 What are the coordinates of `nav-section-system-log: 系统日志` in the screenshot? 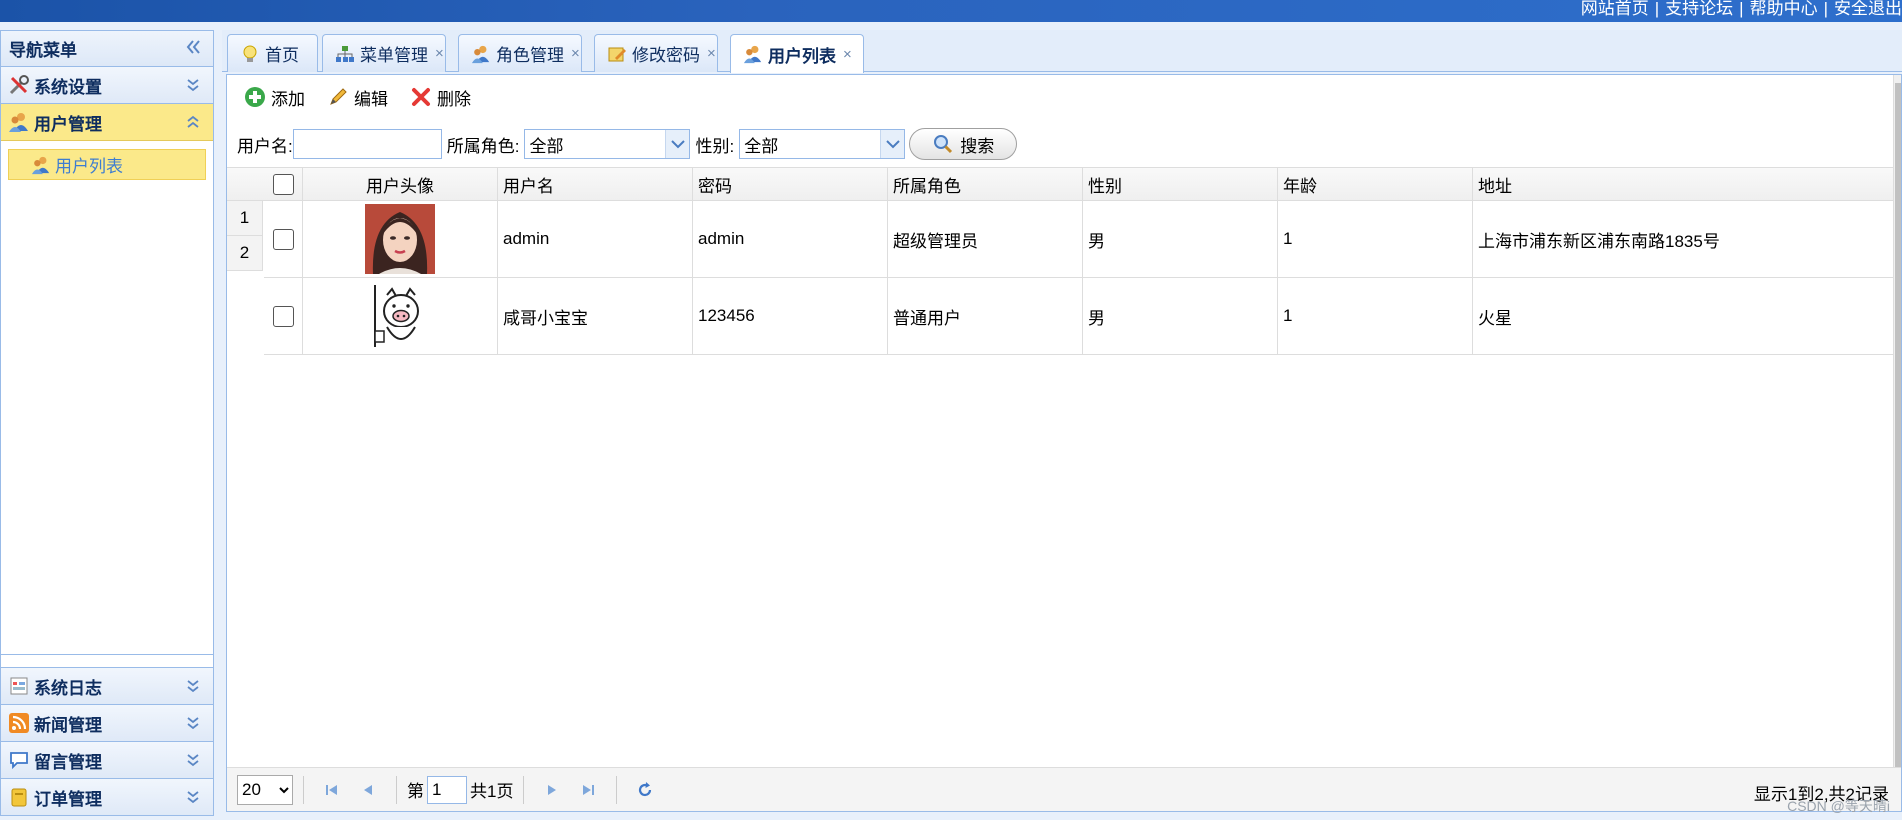 It's located at (107, 685).